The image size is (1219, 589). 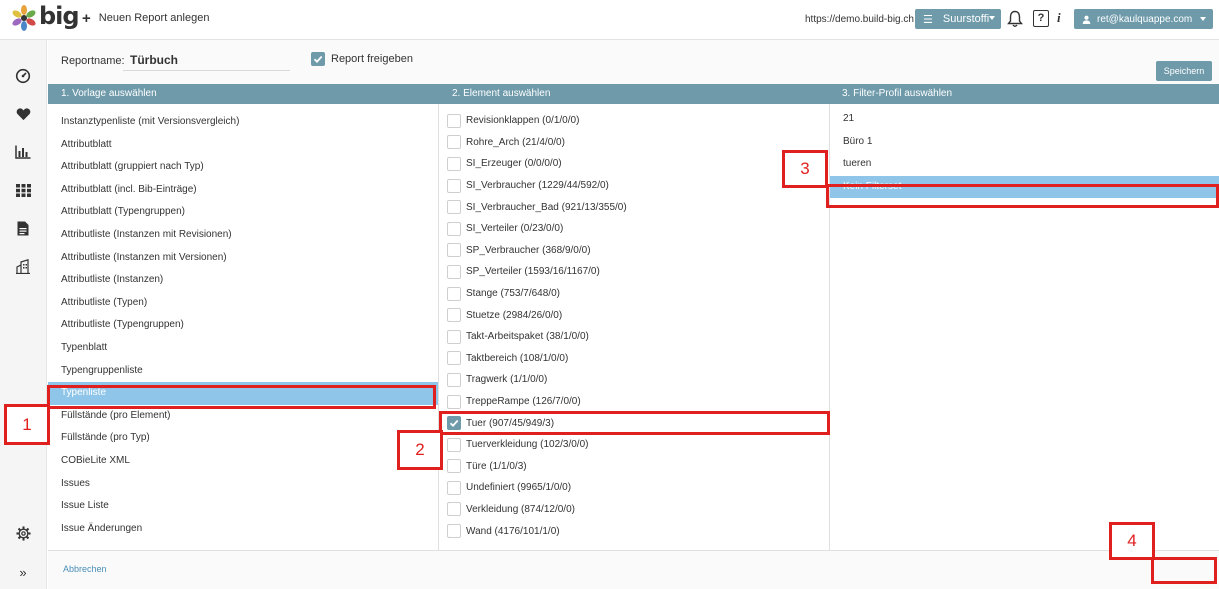 What do you see at coordinates (23, 76) in the screenshot?
I see `dashboard-icon` at bounding box center [23, 76].